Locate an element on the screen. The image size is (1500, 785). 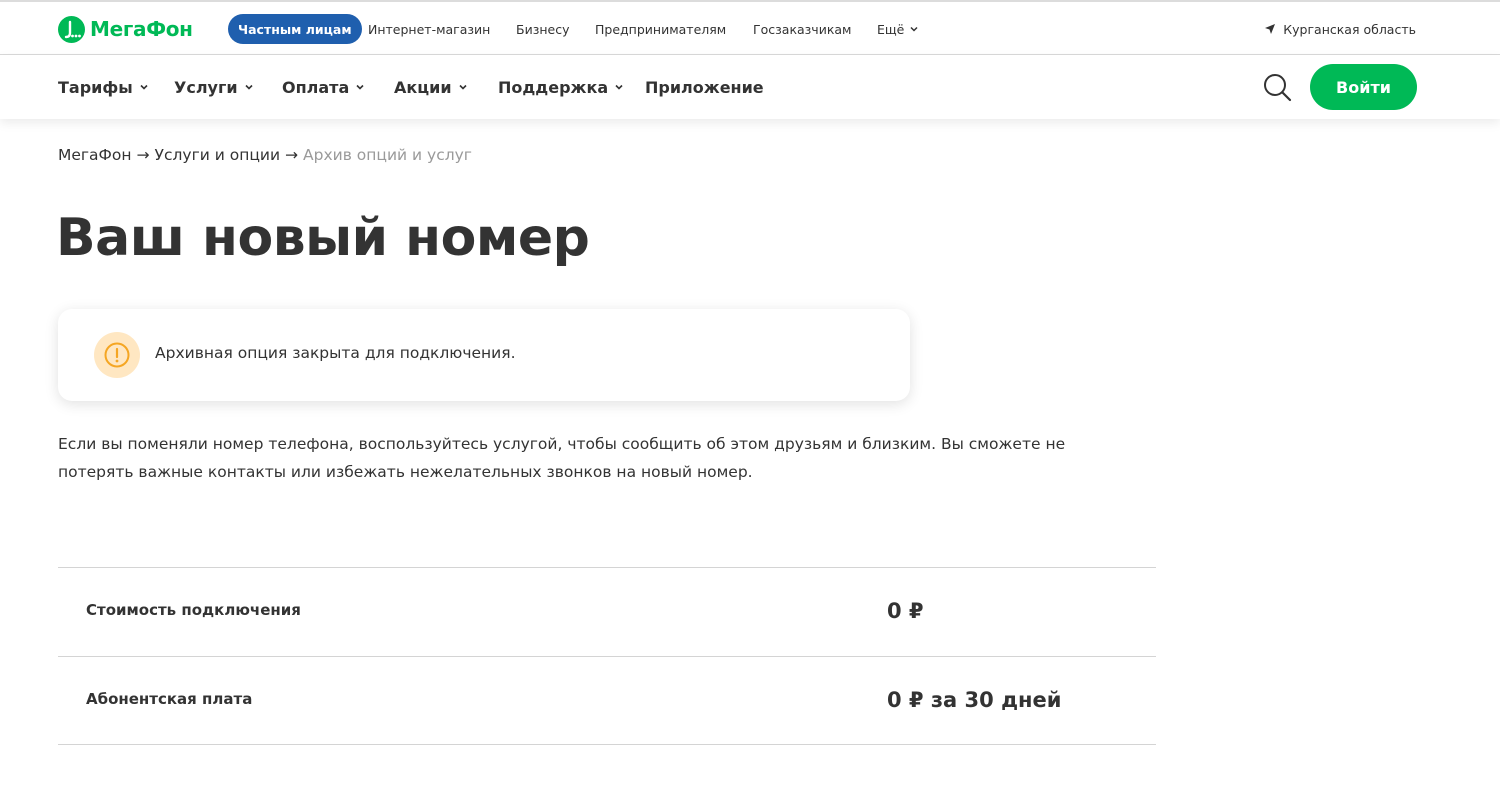
nav-item-tariffs: Тарифы is located at coordinates (103, 87).